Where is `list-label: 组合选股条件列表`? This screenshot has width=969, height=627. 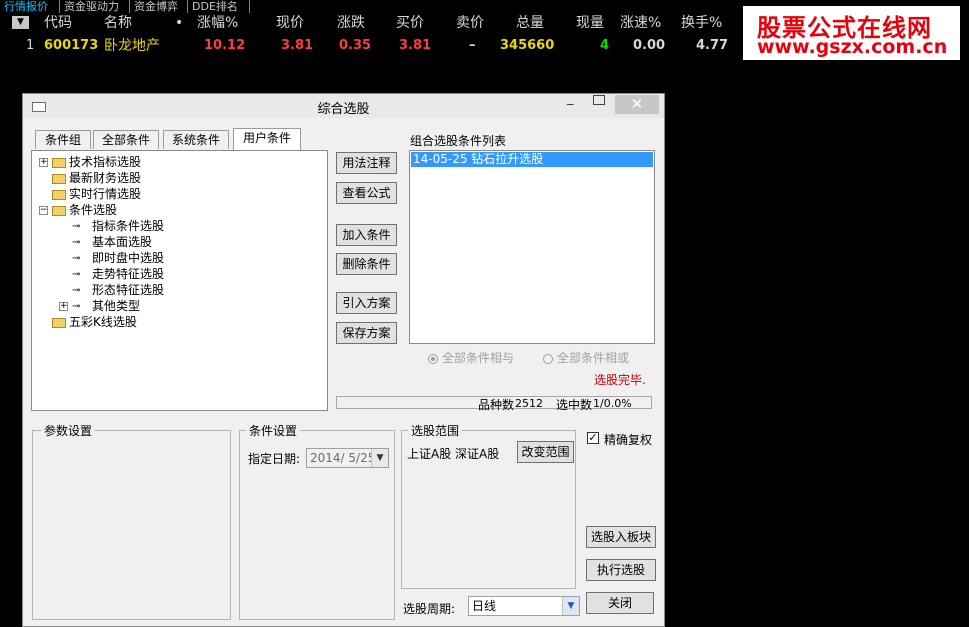
list-label: 组合选股条件列表 is located at coordinates (458, 141).